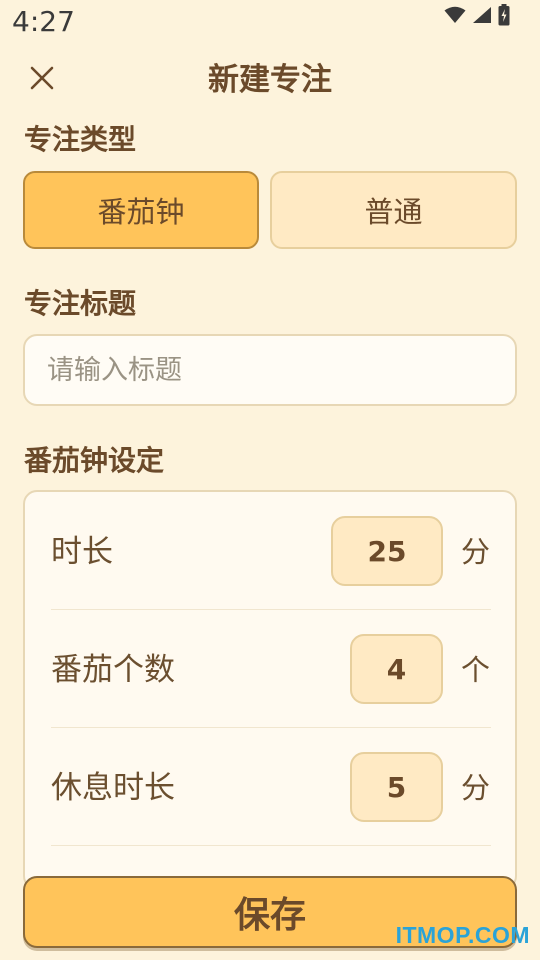 This screenshot has height=960, width=540. Describe the element at coordinates (94, 460) in the screenshot. I see `pomodoro-settings-label: 番茄钟设定` at that location.